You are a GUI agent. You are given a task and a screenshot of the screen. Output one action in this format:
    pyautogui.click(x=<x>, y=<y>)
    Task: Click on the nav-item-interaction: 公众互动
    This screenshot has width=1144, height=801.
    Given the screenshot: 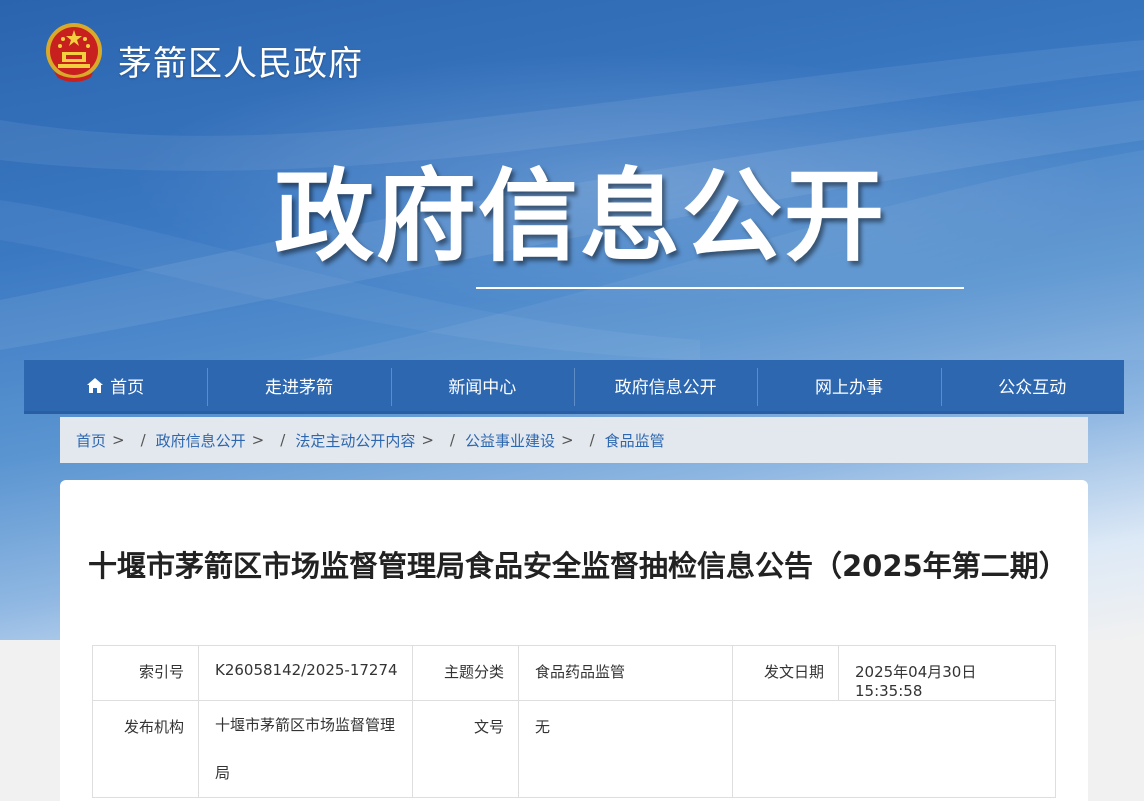 What is the action you would take?
    pyautogui.click(x=1032, y=385)
    